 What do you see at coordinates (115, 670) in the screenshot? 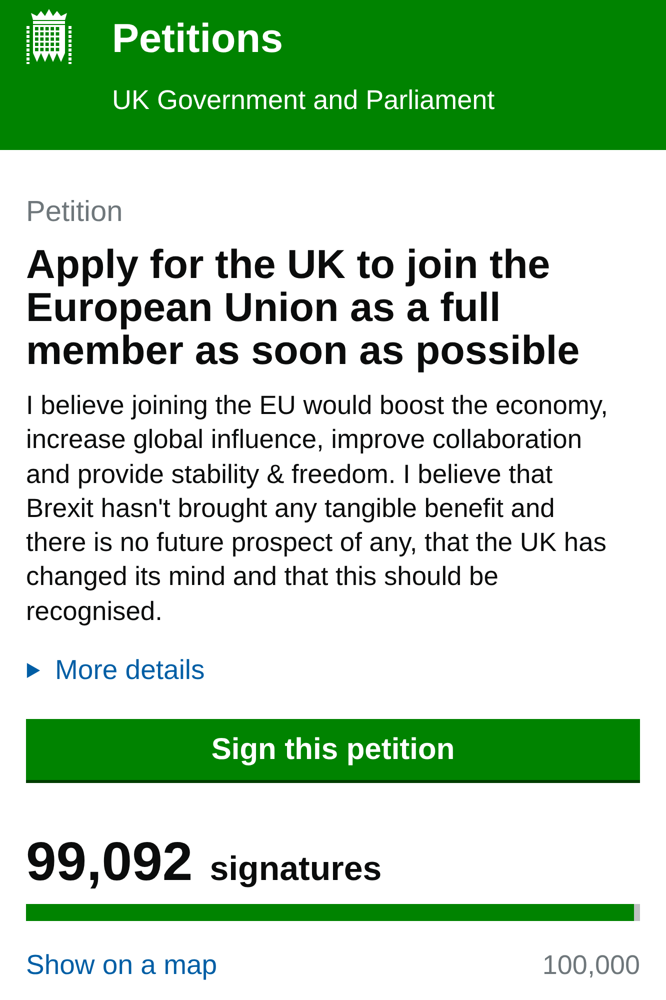
I see `more-details-toggle: More details` at bounding box center [115, 670].